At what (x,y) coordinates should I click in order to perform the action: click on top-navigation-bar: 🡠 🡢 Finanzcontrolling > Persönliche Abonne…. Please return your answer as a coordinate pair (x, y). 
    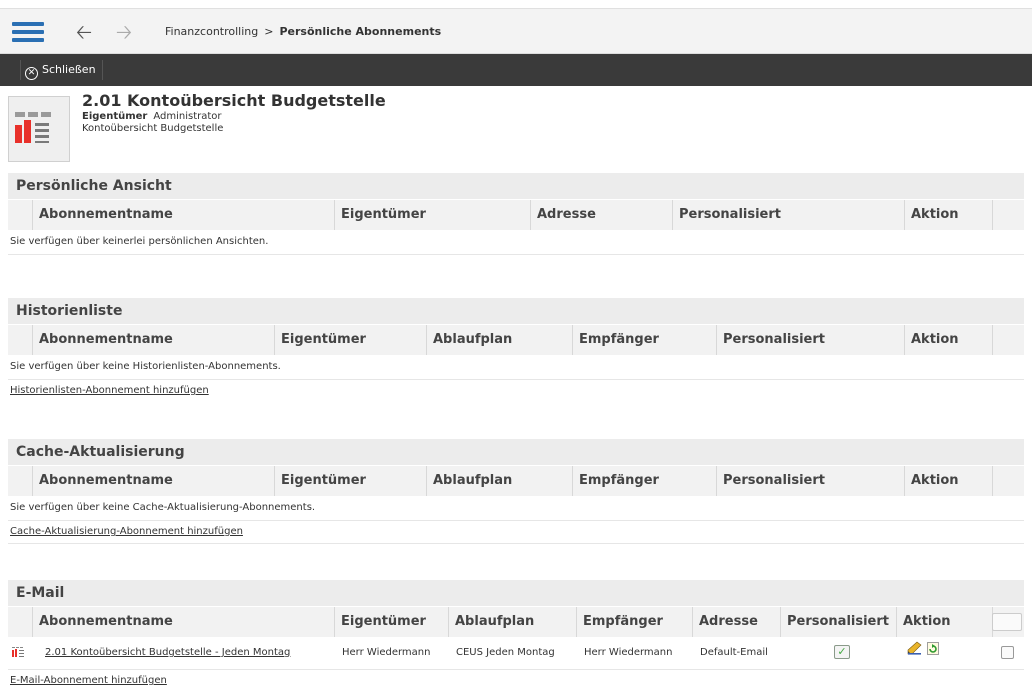
    Looking at the image, I should click on (516, 31).